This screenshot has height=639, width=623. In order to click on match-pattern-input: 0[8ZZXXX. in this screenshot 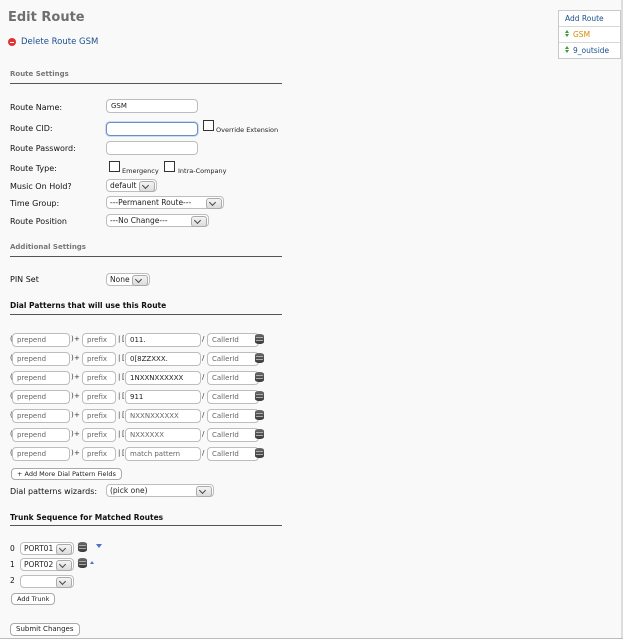, I will do `click(163, 359)`.